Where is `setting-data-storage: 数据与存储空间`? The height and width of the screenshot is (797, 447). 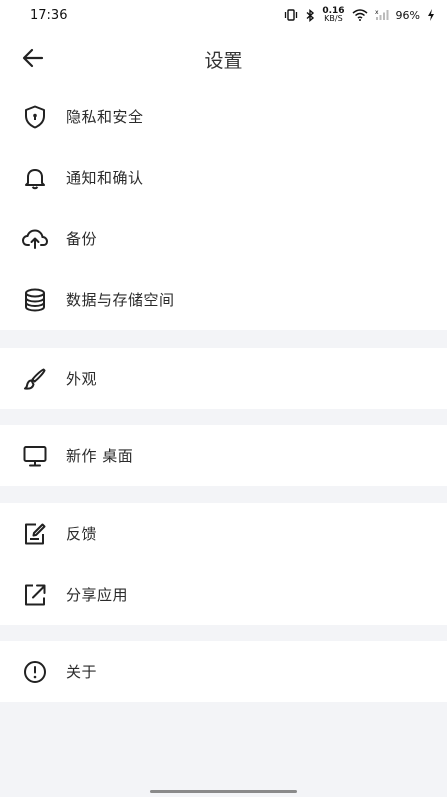
setting-data-storage: 数据与存储空间 is located at coordinates (223, 299).